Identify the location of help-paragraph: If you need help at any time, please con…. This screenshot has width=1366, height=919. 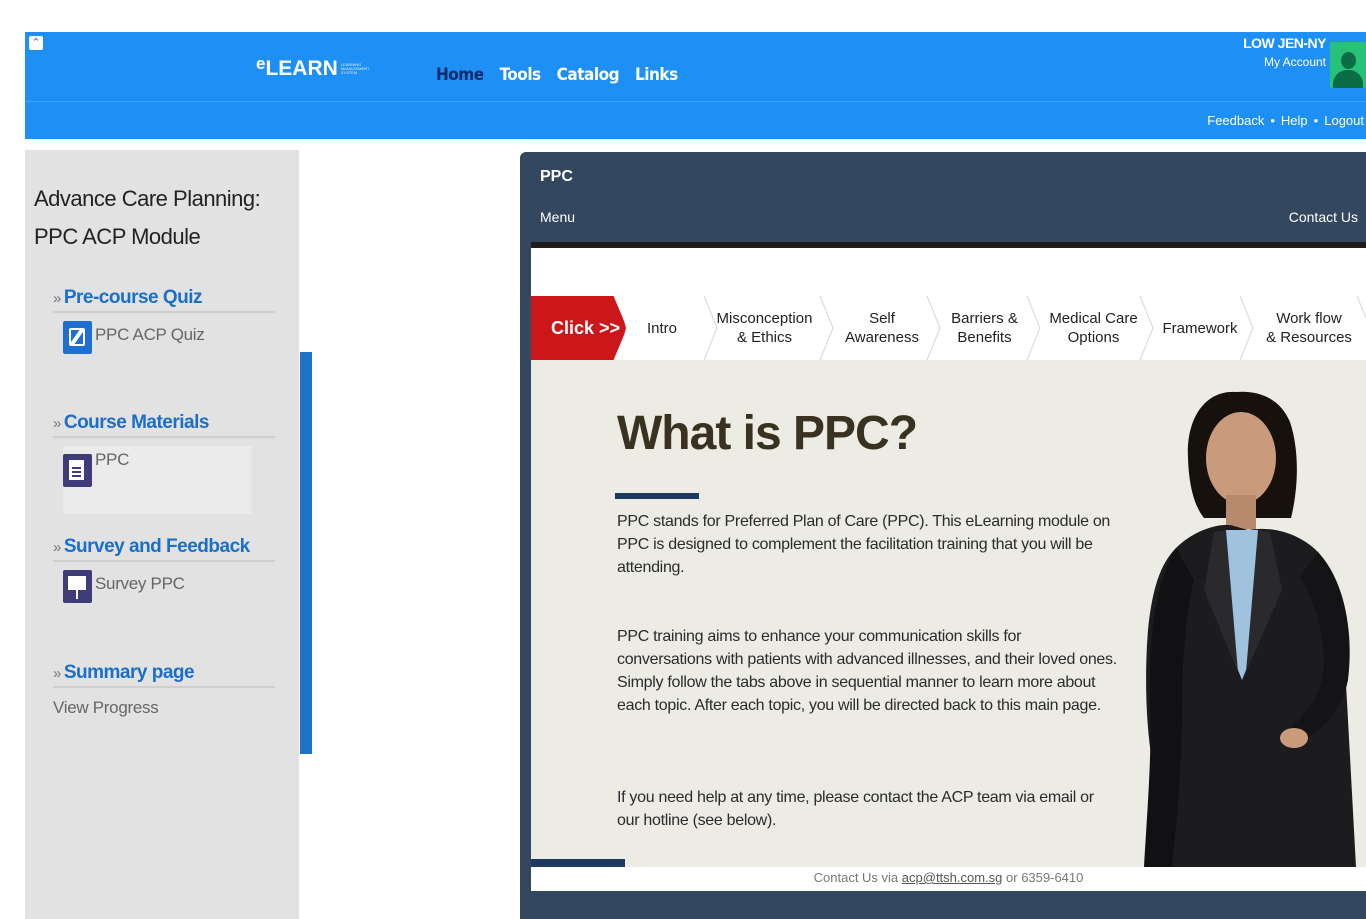
(855, 809).